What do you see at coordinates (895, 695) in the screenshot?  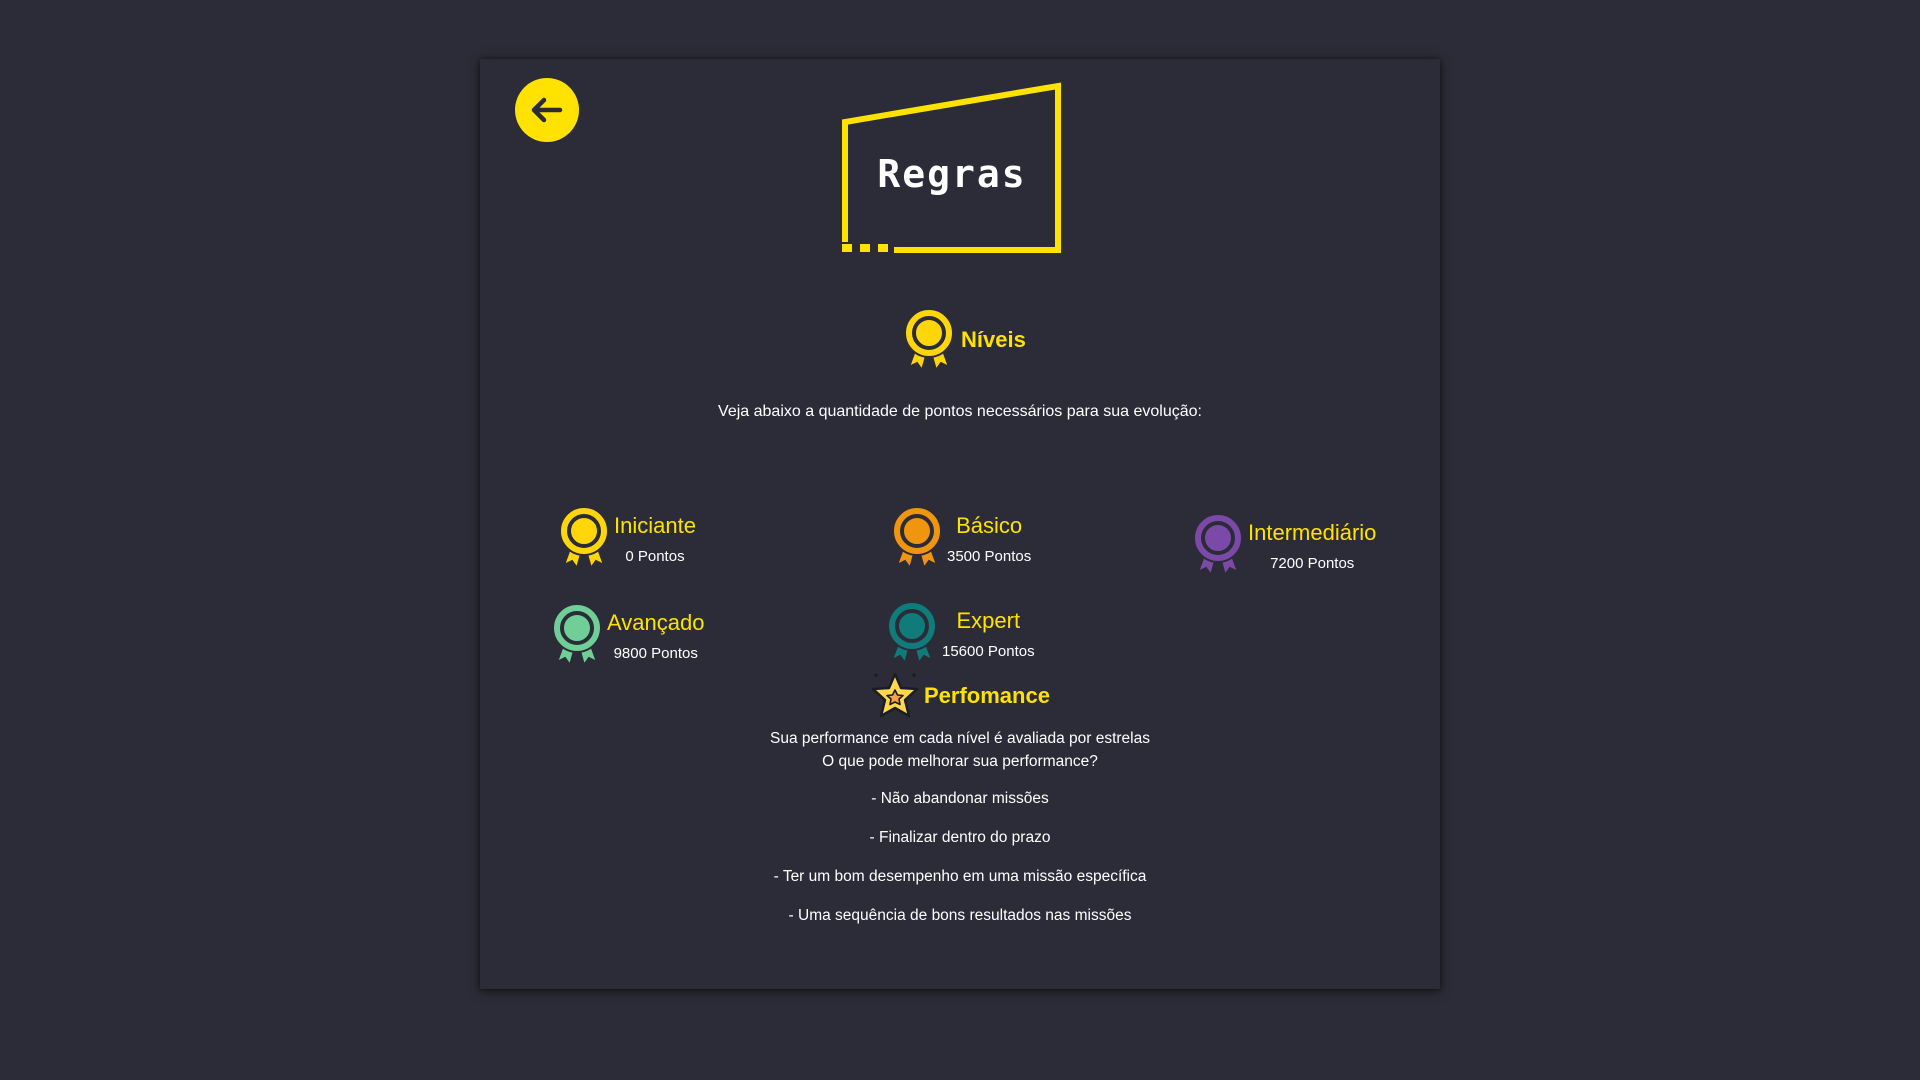 I see `star-icon` at bounding box center [895, 695].